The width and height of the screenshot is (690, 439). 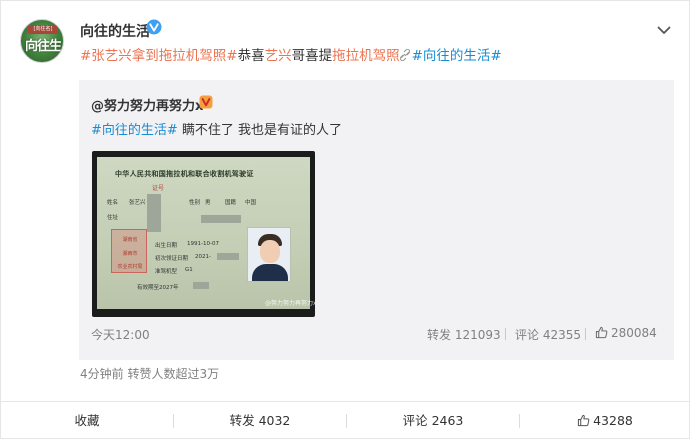 I want to click on vip-badge-icon, so click(x=206, y=102).